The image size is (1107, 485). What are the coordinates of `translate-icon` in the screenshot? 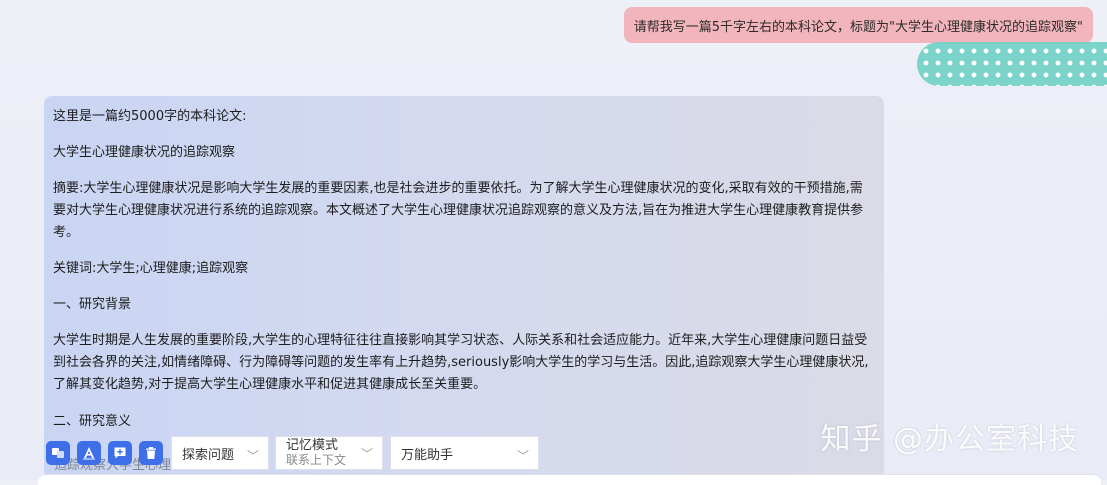 It's located at (58, 453).